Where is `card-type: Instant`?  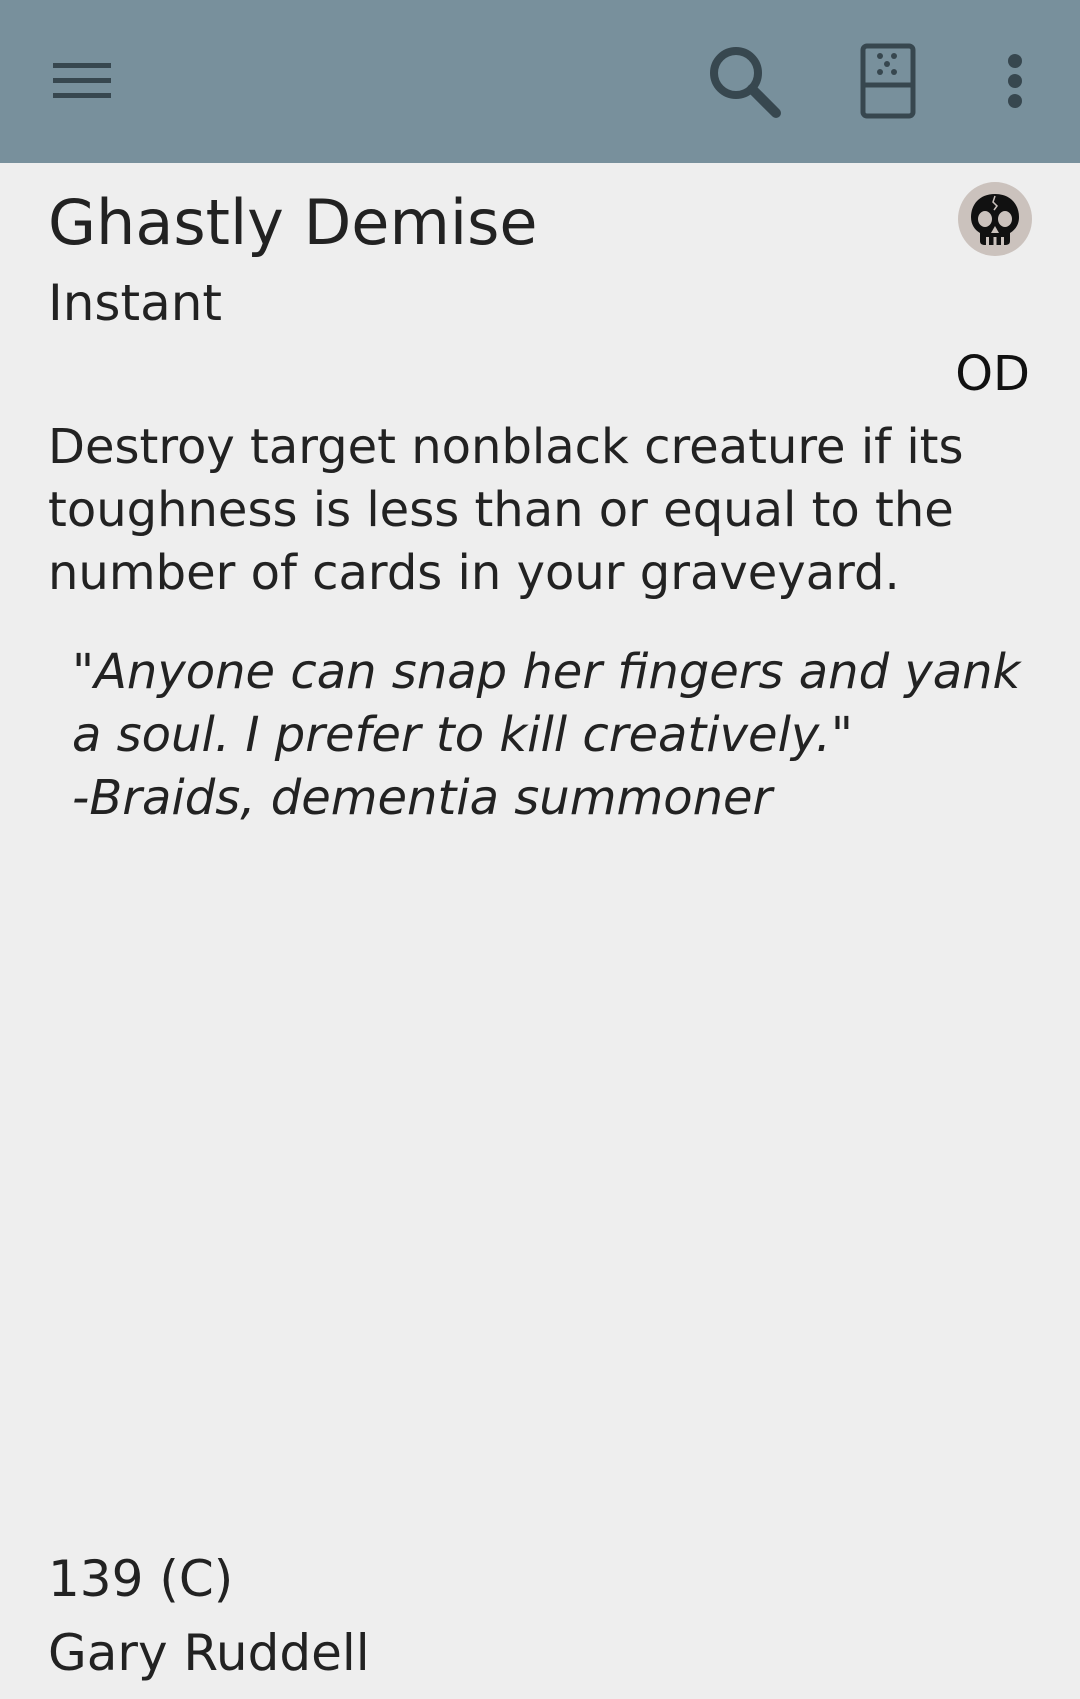 card-type: Instant is located at coordinates (135, 303).